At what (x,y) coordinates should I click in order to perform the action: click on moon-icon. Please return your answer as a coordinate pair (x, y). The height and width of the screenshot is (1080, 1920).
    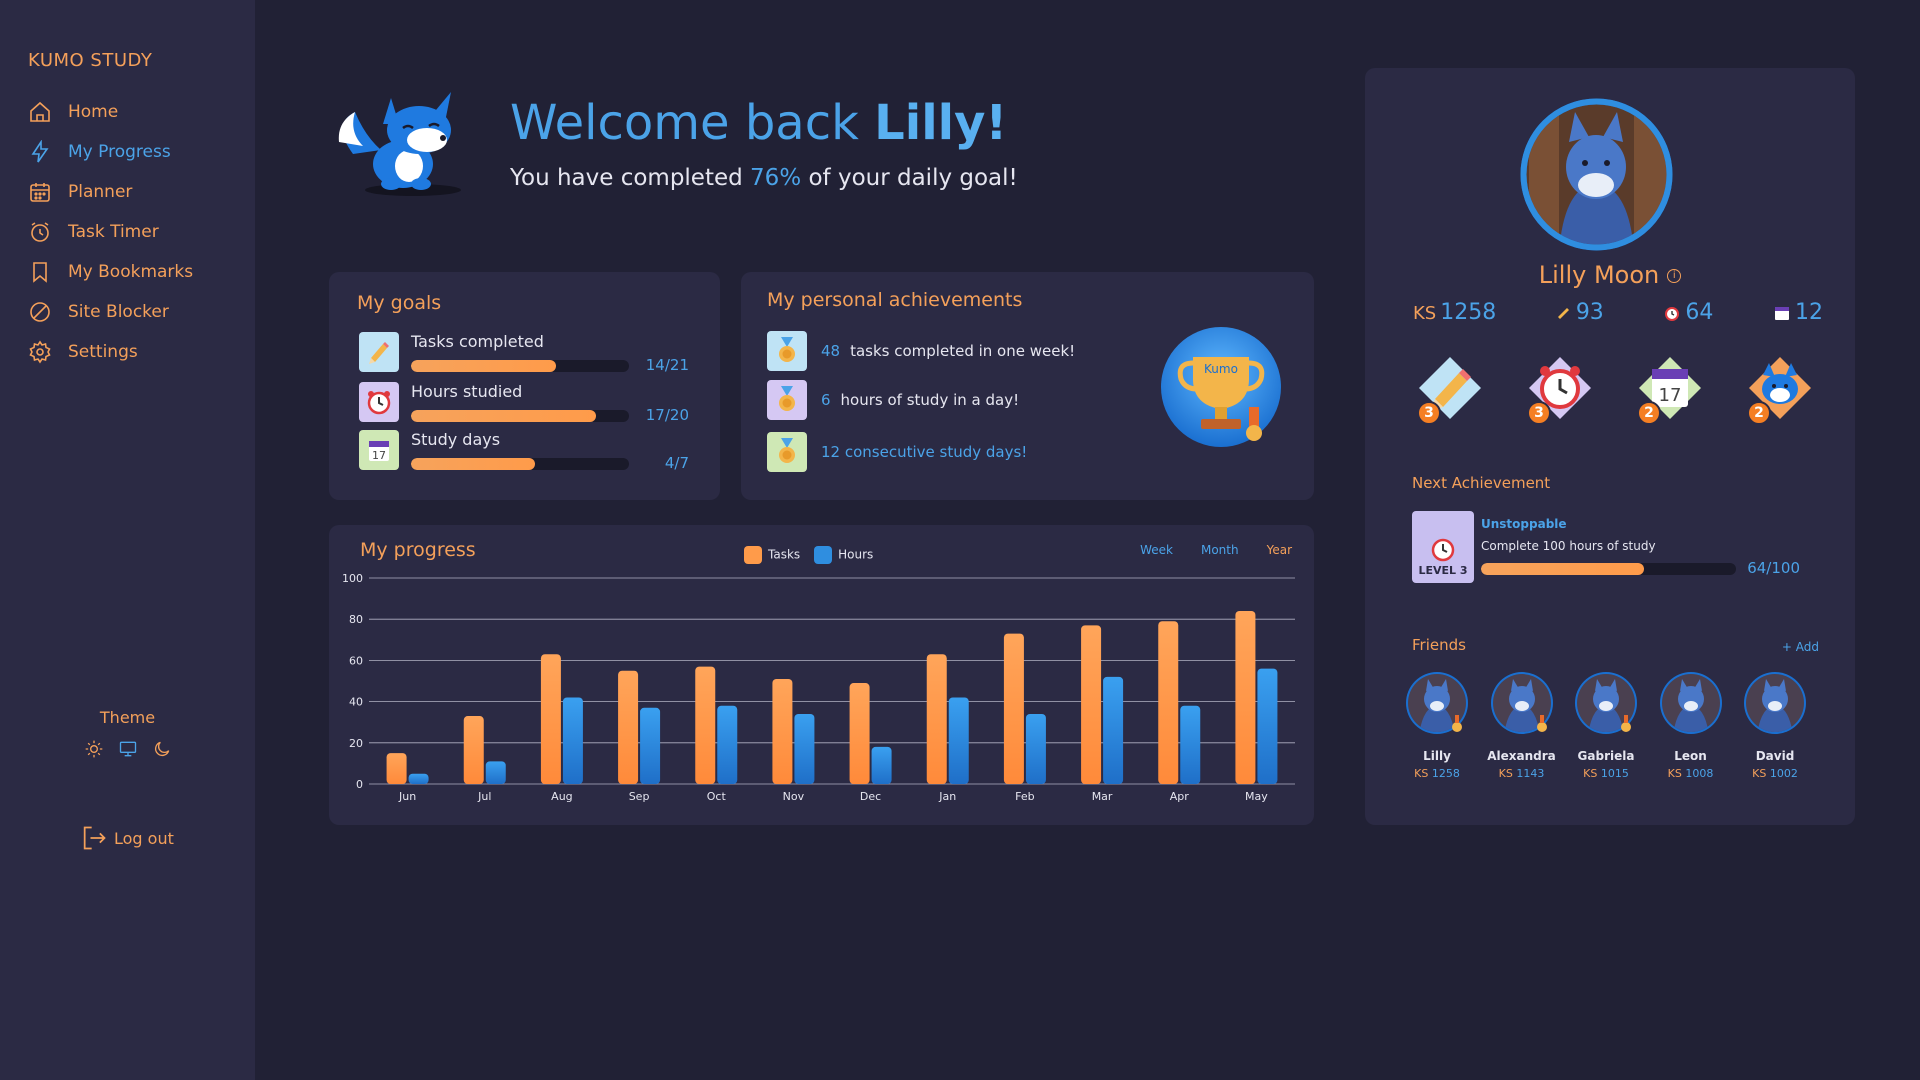
    Looking at the image, I should click on (162, 749).